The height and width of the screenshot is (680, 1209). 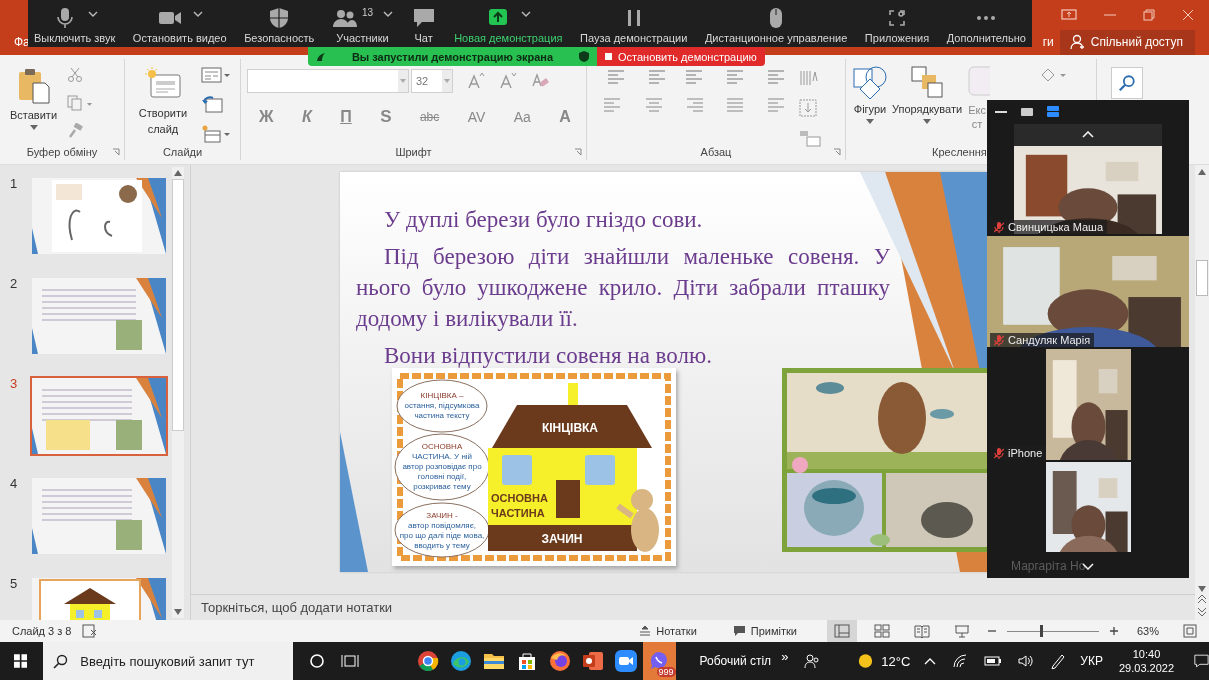 What do you see at coordinates (362, 23) in the screenshot?
I see `people-toolbar-button: 13 Участники` at bounding box center [362, 23].